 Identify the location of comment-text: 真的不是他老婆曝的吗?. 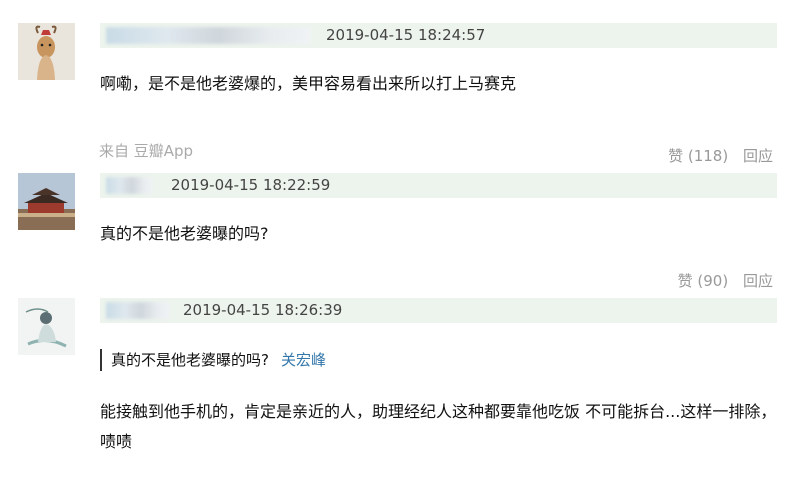
(184, 233).